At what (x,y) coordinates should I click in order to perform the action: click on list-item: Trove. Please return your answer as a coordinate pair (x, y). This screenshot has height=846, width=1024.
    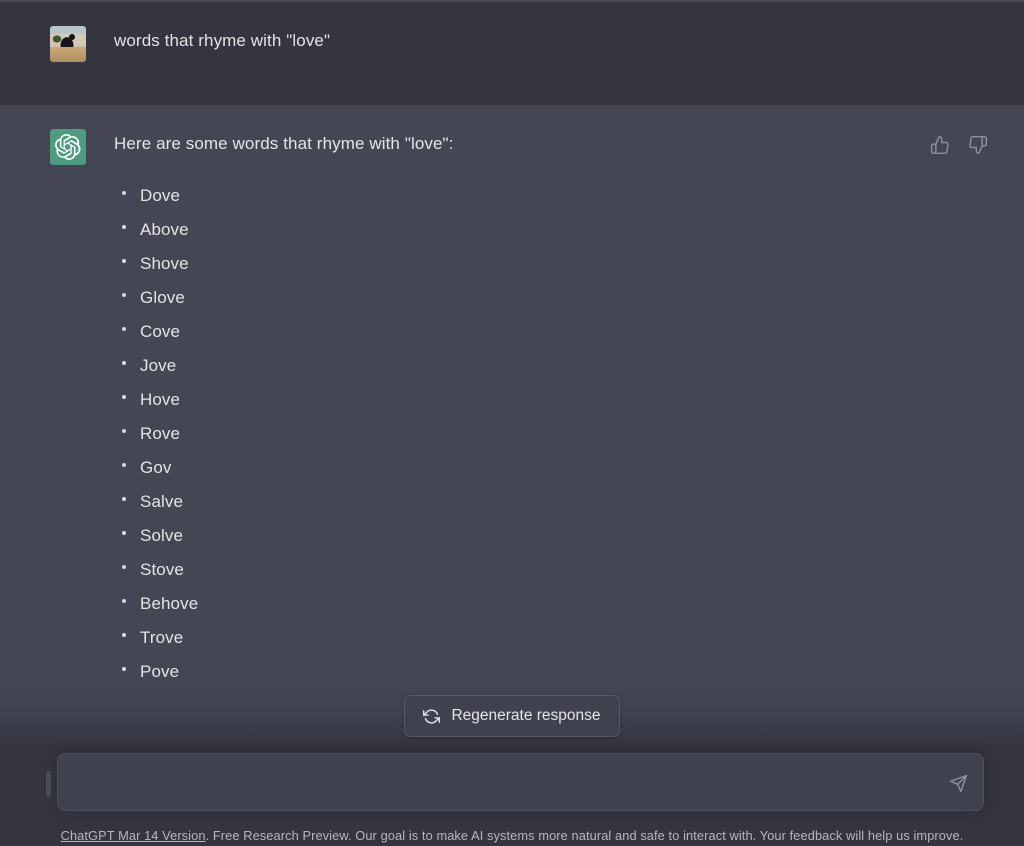
    Looking at the image, I should click on (557, 638).